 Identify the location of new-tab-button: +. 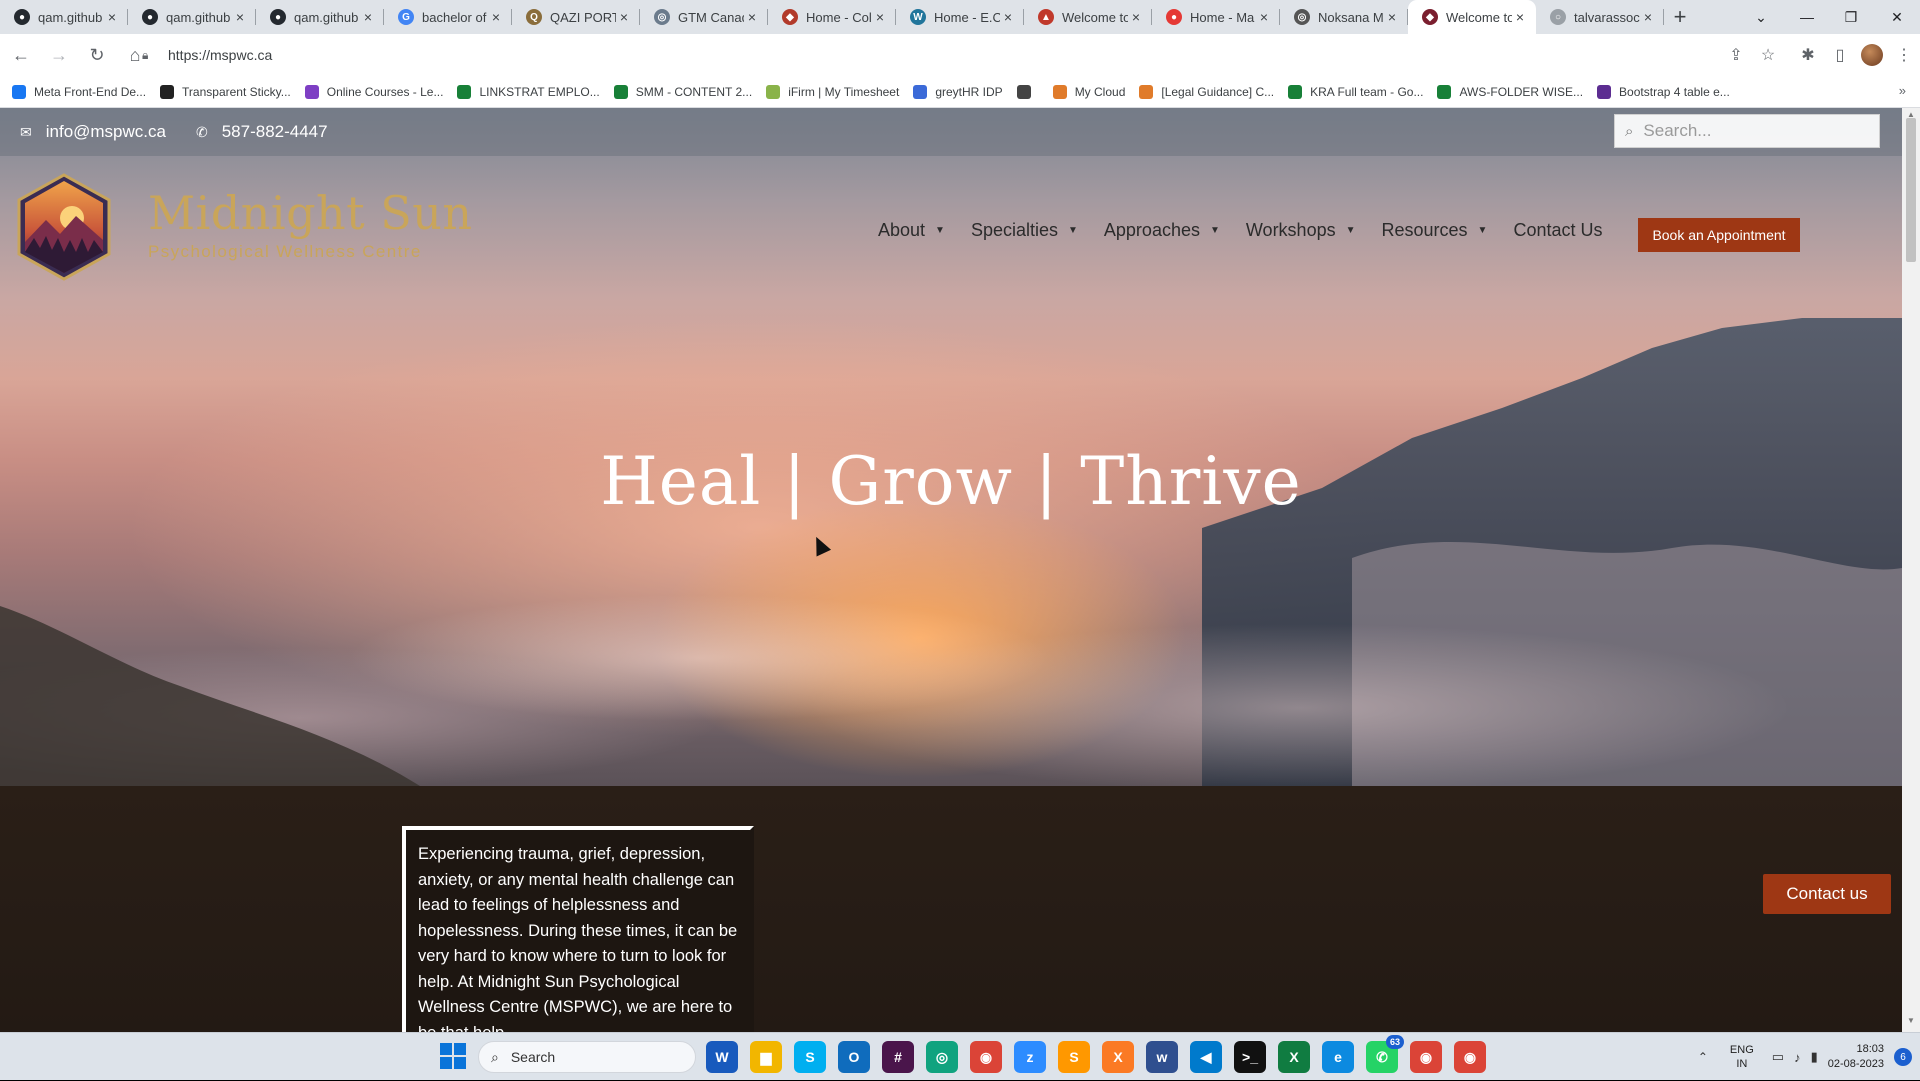
(1680, 17).